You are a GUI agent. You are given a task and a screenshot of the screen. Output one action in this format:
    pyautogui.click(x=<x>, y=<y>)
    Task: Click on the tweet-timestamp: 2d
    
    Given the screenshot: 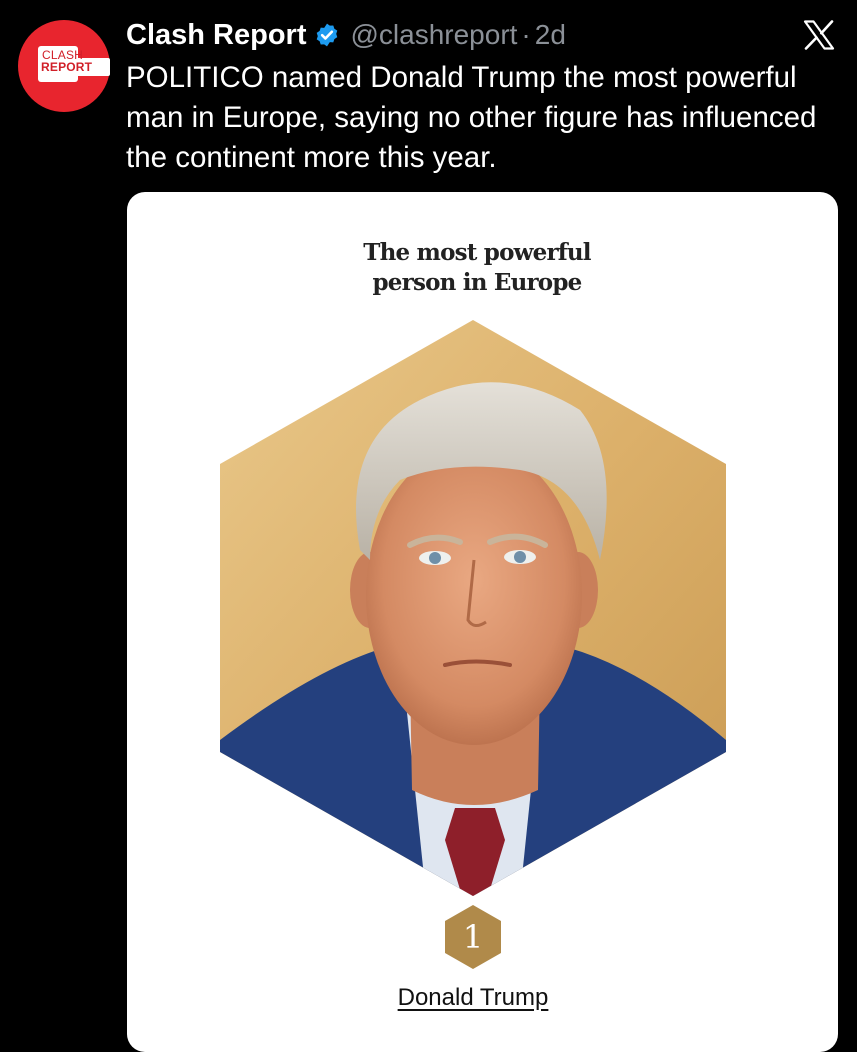 What is the action you would take?
    pyautogui.click(x=550, y=35)
    